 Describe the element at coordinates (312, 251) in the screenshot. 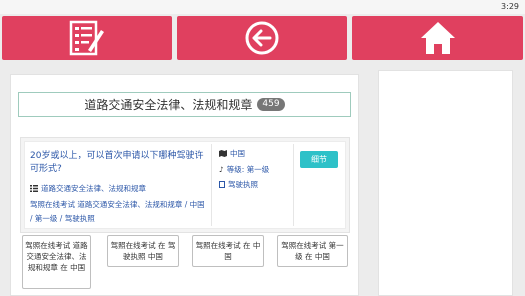

I see `tag-button-4: 驾照在线考试 第一级 在 中国` at that location.